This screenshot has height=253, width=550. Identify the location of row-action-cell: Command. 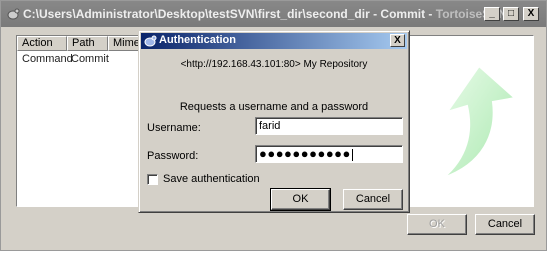
(47, 59).